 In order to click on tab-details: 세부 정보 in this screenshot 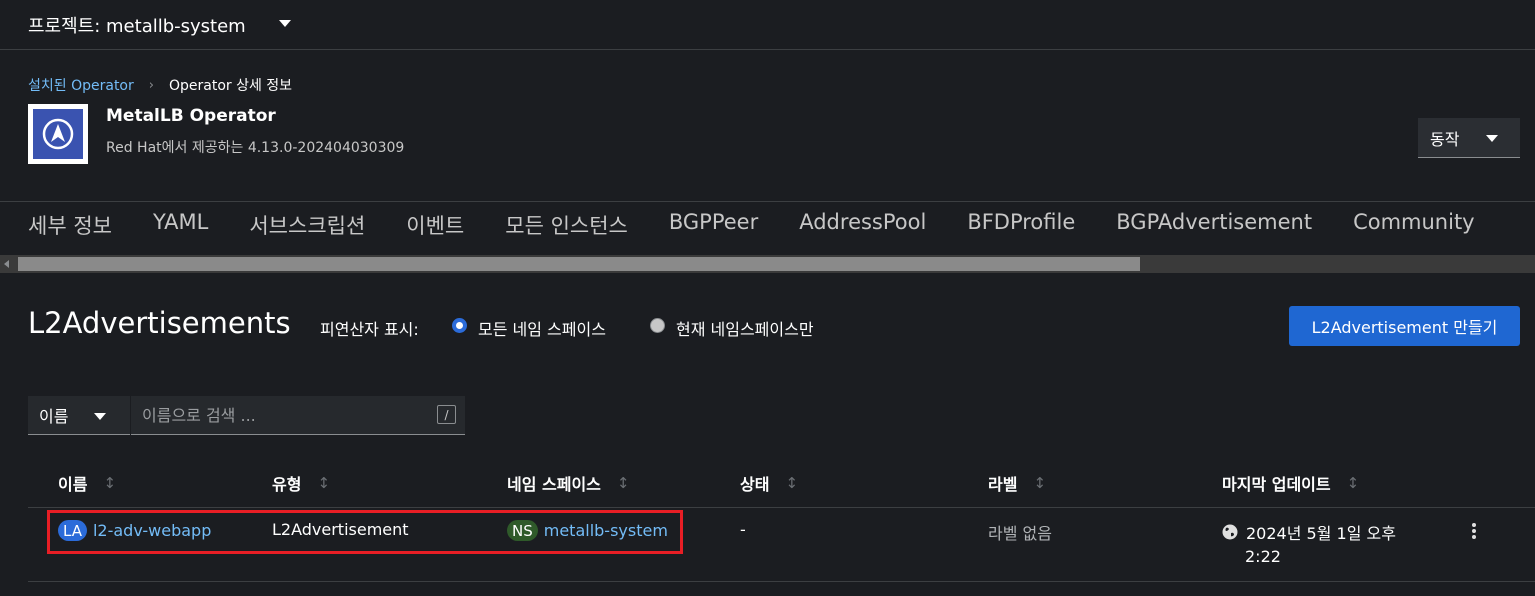, I will do `click(70, 230)`.